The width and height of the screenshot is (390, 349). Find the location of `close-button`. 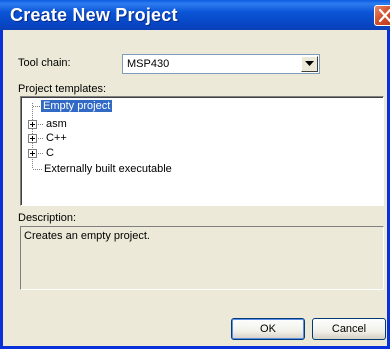

close-button is located at coordinates (382, 15).